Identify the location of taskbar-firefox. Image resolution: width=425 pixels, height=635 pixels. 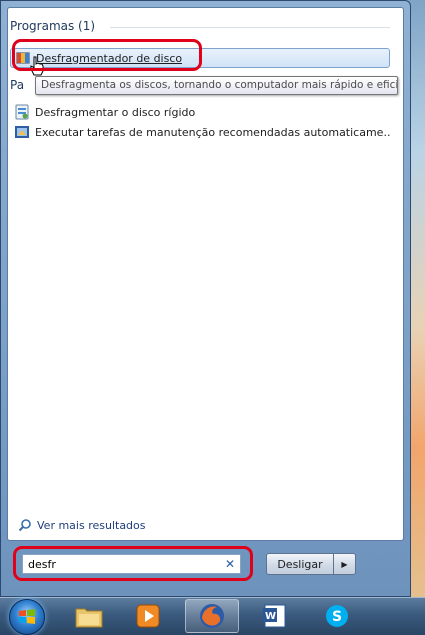
(212, 616).